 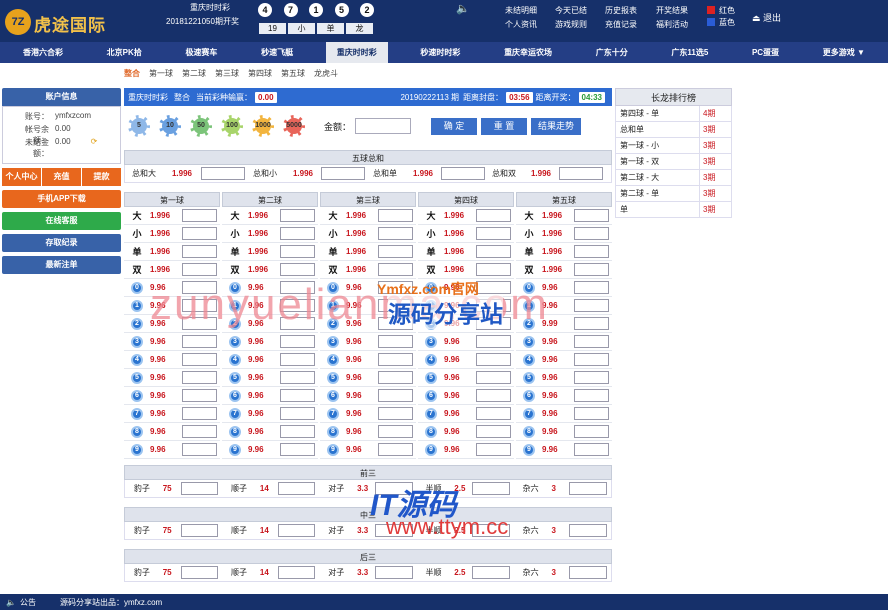 I want to click on nav-item: 重庆幸运农场, so click(x=528, y=52).